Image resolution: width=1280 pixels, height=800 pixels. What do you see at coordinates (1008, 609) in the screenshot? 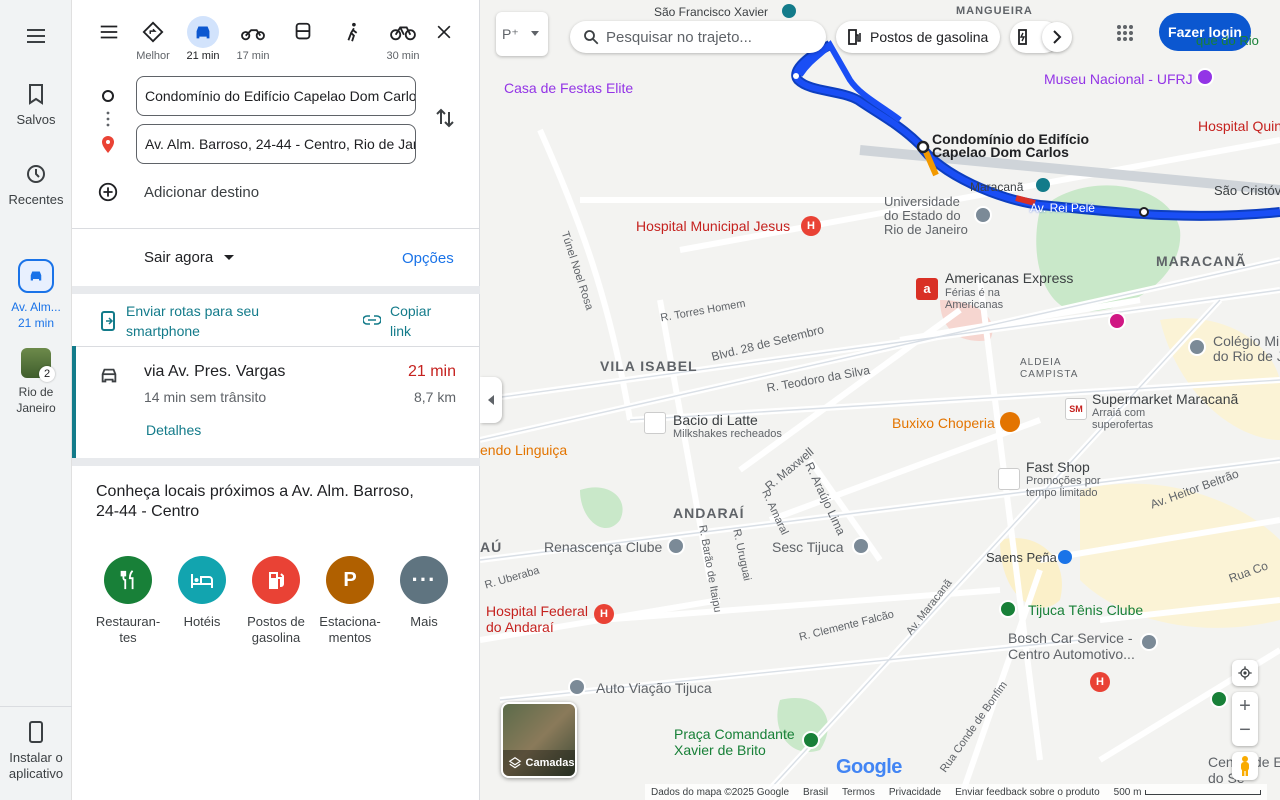
I see `tennis-club-marker` at bounding box center [1008, 609].